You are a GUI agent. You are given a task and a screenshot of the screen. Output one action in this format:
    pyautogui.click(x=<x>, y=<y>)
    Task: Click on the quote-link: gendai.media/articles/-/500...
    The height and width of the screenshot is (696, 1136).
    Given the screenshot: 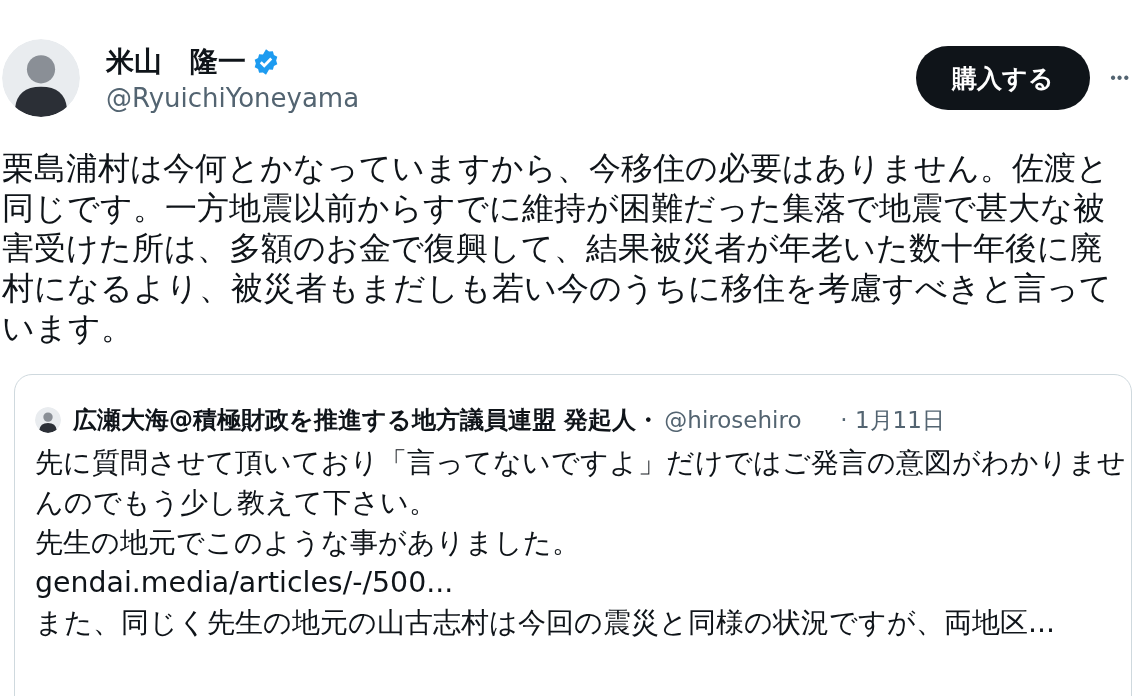 What is the action you would take?
    pyautogui.click(x=244, y=583)
    